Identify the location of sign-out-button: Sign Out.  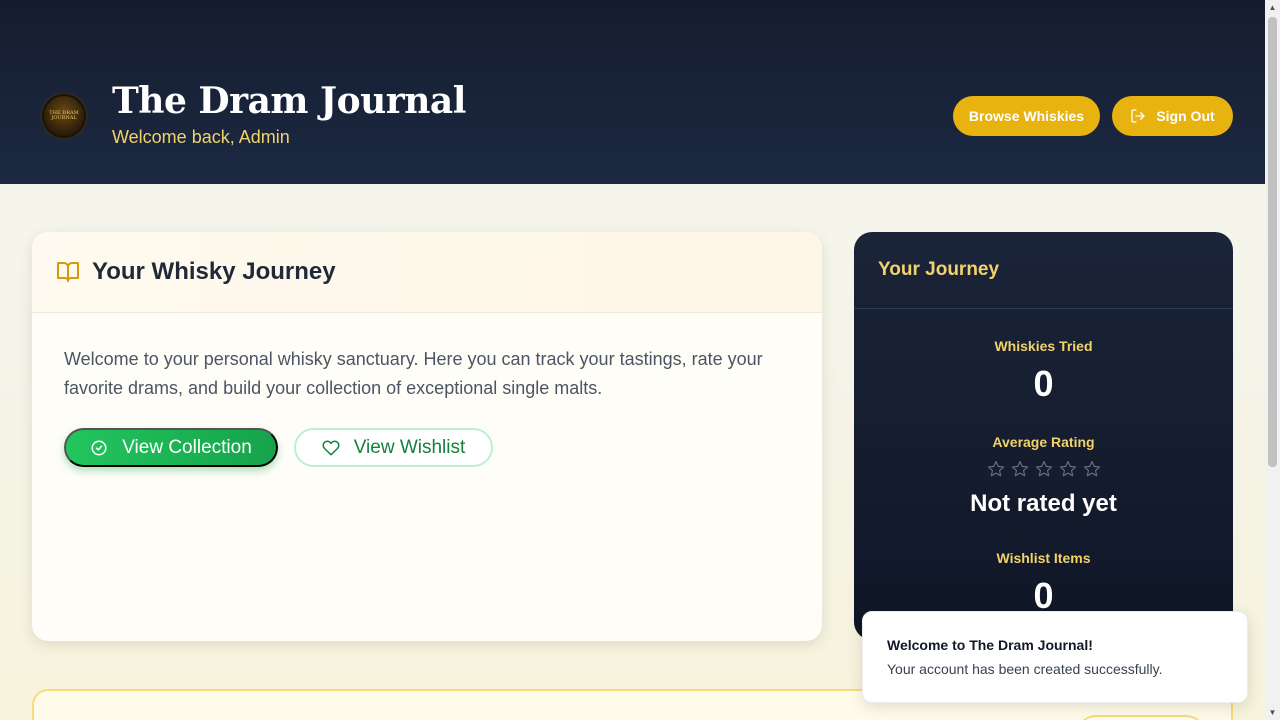
(1172, 116).